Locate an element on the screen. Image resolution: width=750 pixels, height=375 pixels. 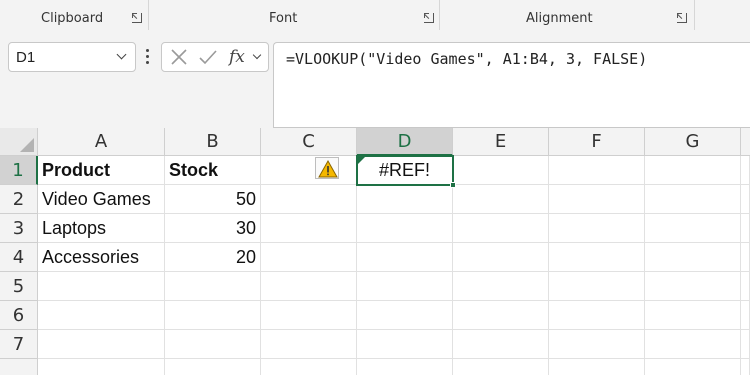
ribbon-group-font: Font is located at coordinates (294, 18).